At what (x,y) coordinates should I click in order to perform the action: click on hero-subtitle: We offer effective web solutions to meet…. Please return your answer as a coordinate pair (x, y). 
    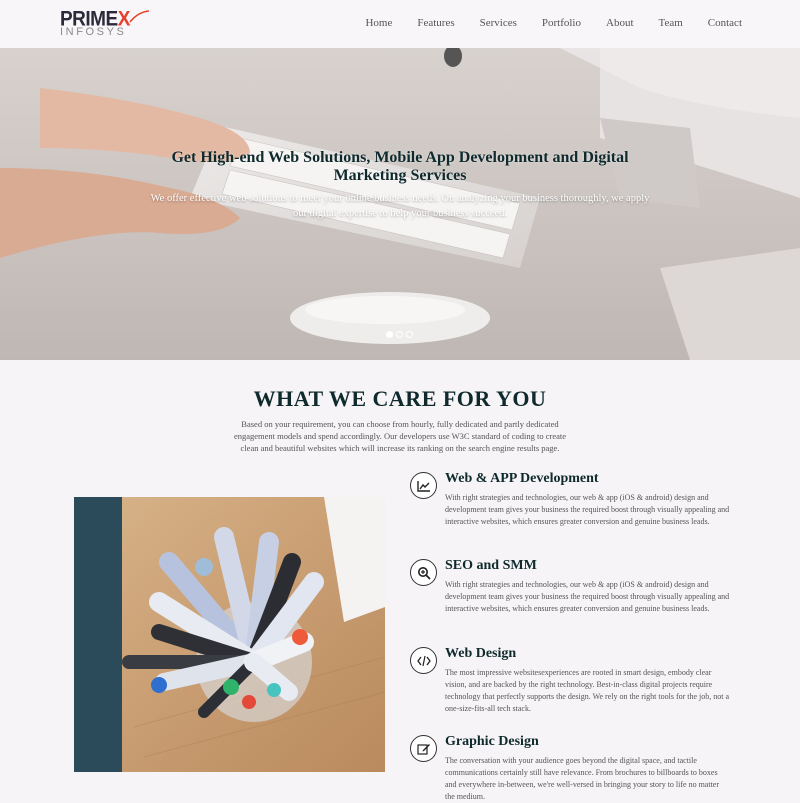
    Looking at the image, I should click on (400, 206).